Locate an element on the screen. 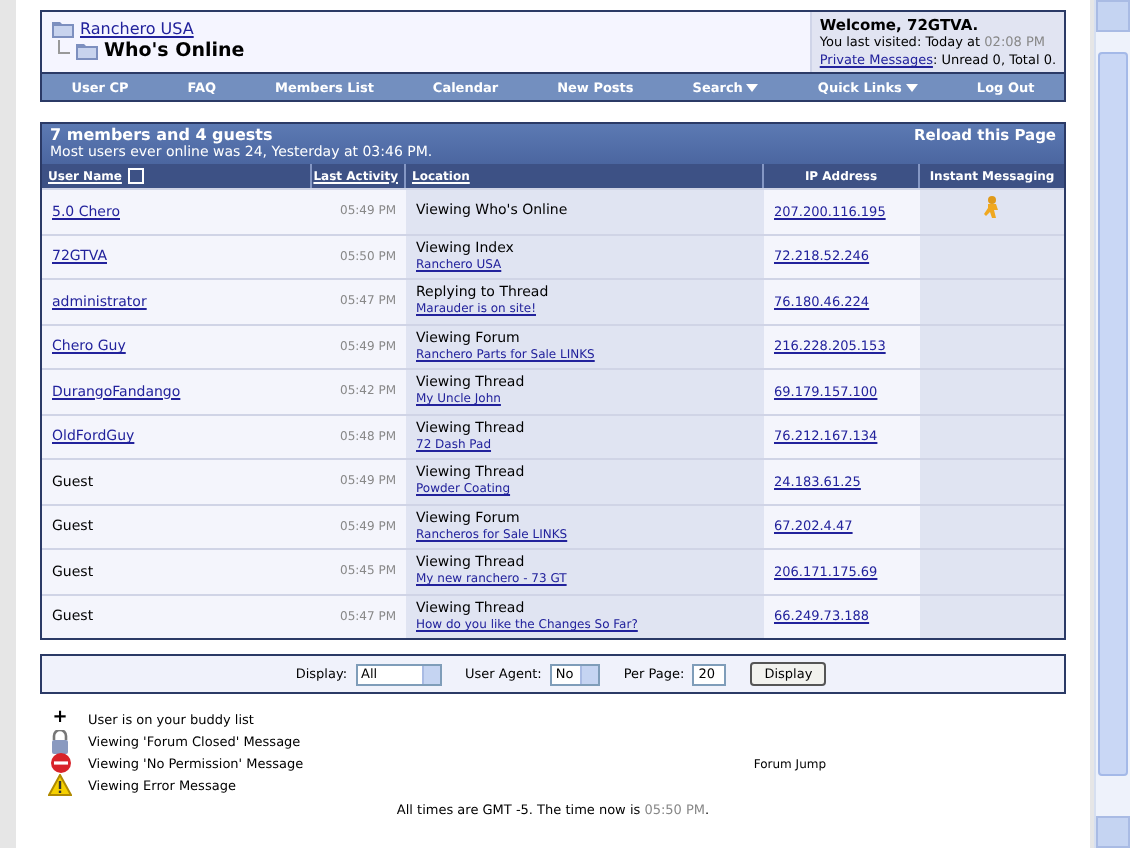  scrollbar is located at coordinates (1112, 424).